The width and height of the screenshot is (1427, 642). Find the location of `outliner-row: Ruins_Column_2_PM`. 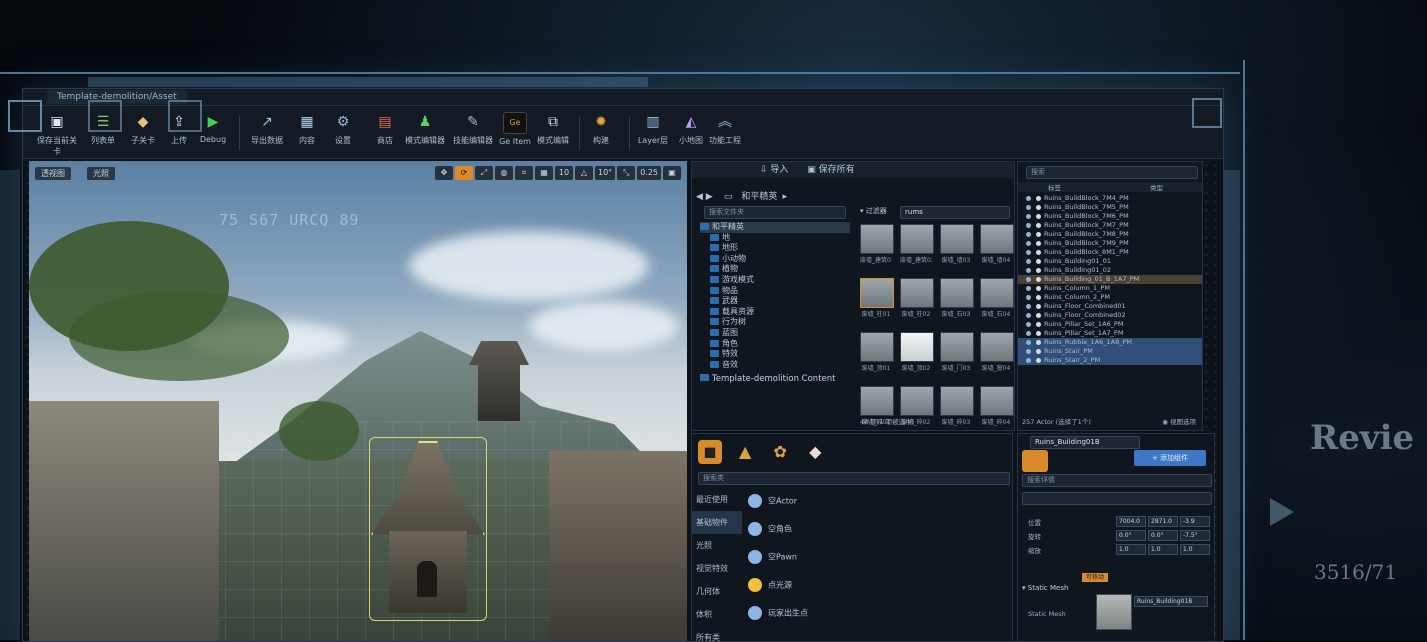

outliner-row: Ruins_Column_2_PM is located at coordinates (1110, 297).